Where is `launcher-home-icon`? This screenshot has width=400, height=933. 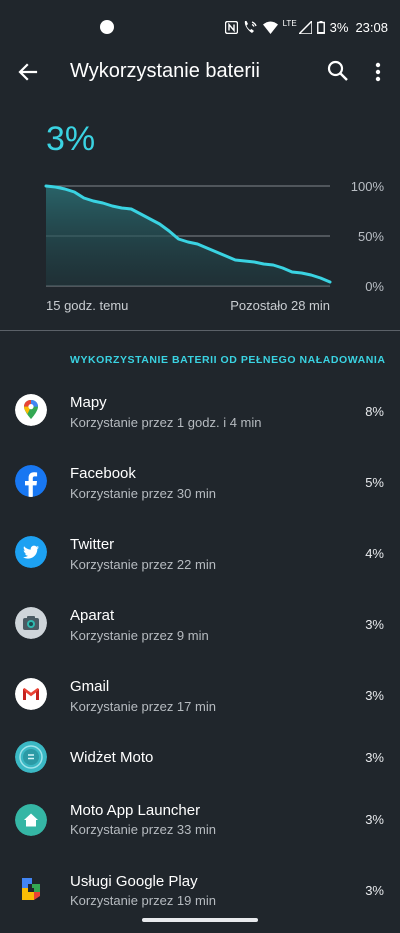 launcher-home-icon is located at coordinates (31, 820).